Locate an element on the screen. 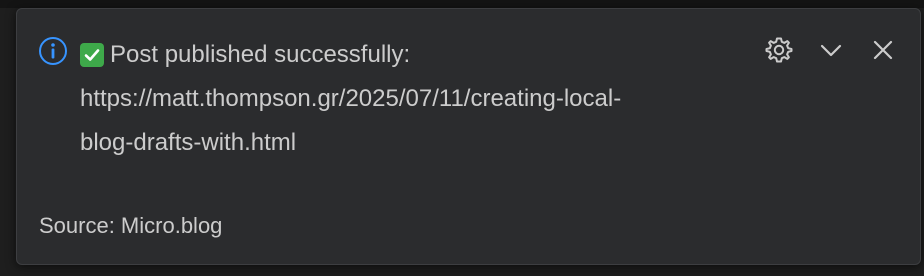 The width and height of the screenshot is (924, 276). settings-button is located at coordinates (779, 50).